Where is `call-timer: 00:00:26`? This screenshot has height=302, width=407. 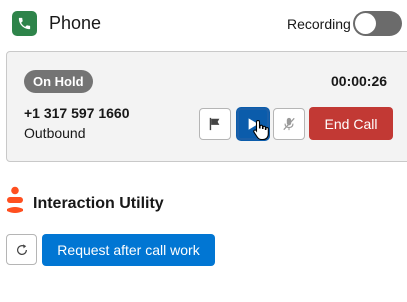 call-timer: 00:00:26 is located at coordinates (359, 81).